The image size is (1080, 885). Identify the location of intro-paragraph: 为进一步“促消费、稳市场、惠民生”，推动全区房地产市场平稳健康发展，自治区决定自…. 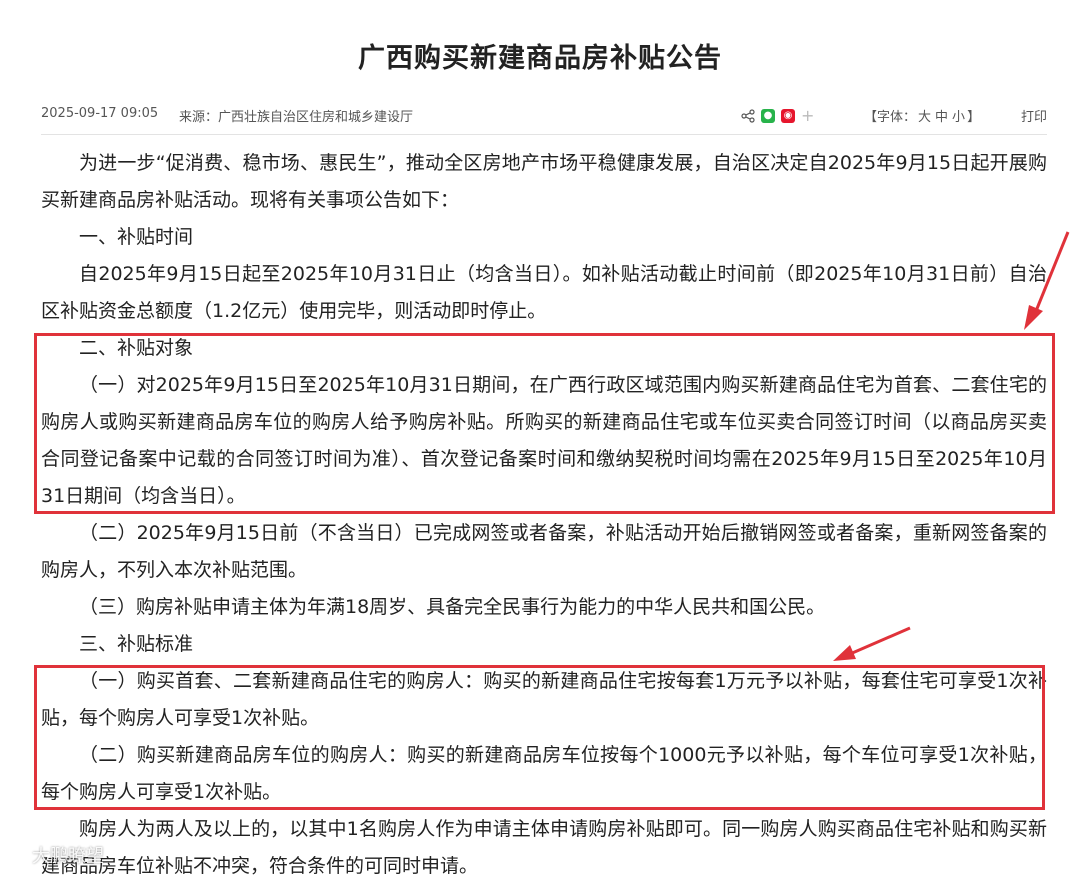
(544, 181).